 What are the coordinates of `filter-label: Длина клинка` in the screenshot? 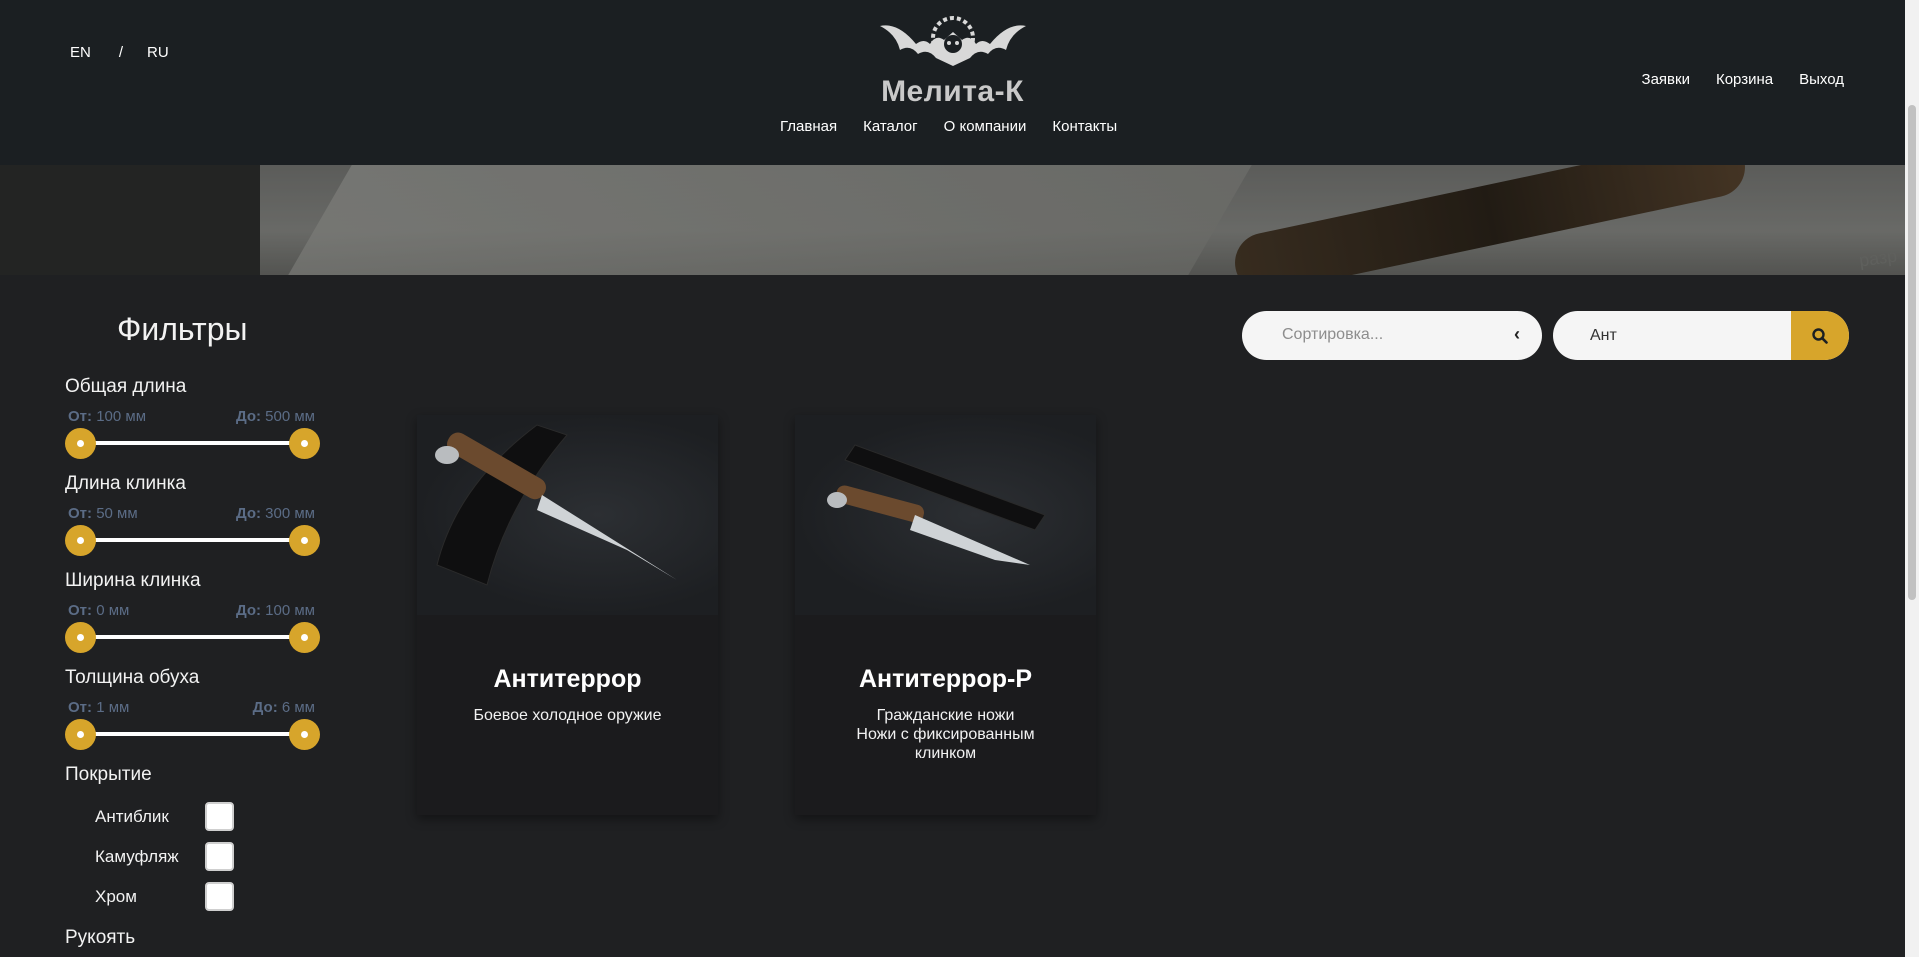 It's located at (125, 483).